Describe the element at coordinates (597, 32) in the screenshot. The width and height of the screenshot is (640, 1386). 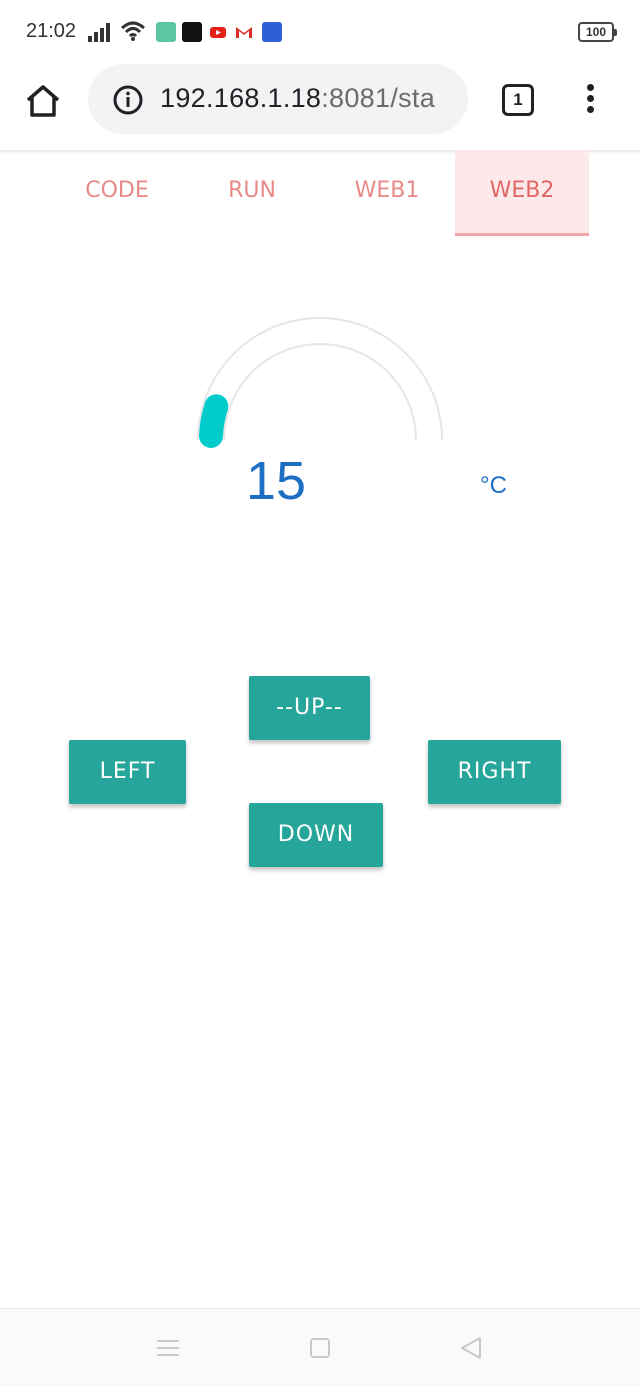
I see `battery-indicator: 100` at that location.